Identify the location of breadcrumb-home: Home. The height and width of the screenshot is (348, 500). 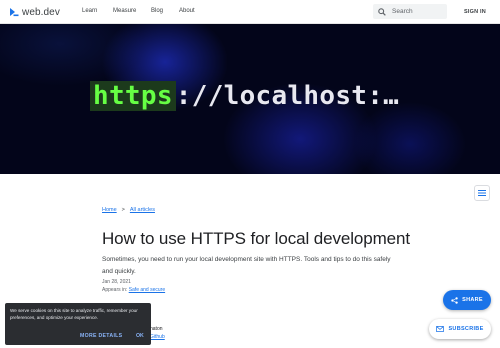
(109, 210).